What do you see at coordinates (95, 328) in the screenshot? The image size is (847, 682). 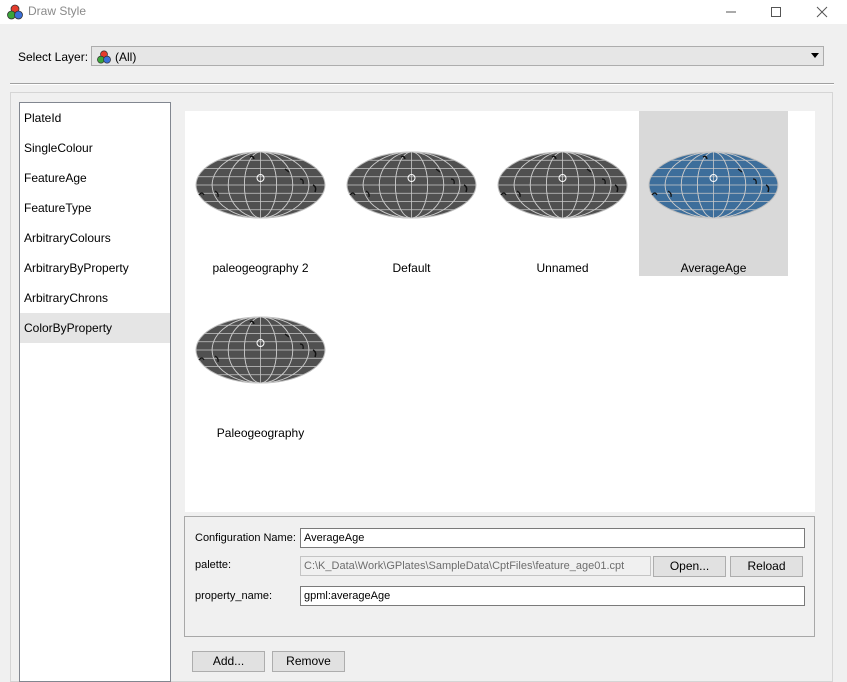 I see `style-category-item: ColorByProperty` at bounding box center [95, 328].